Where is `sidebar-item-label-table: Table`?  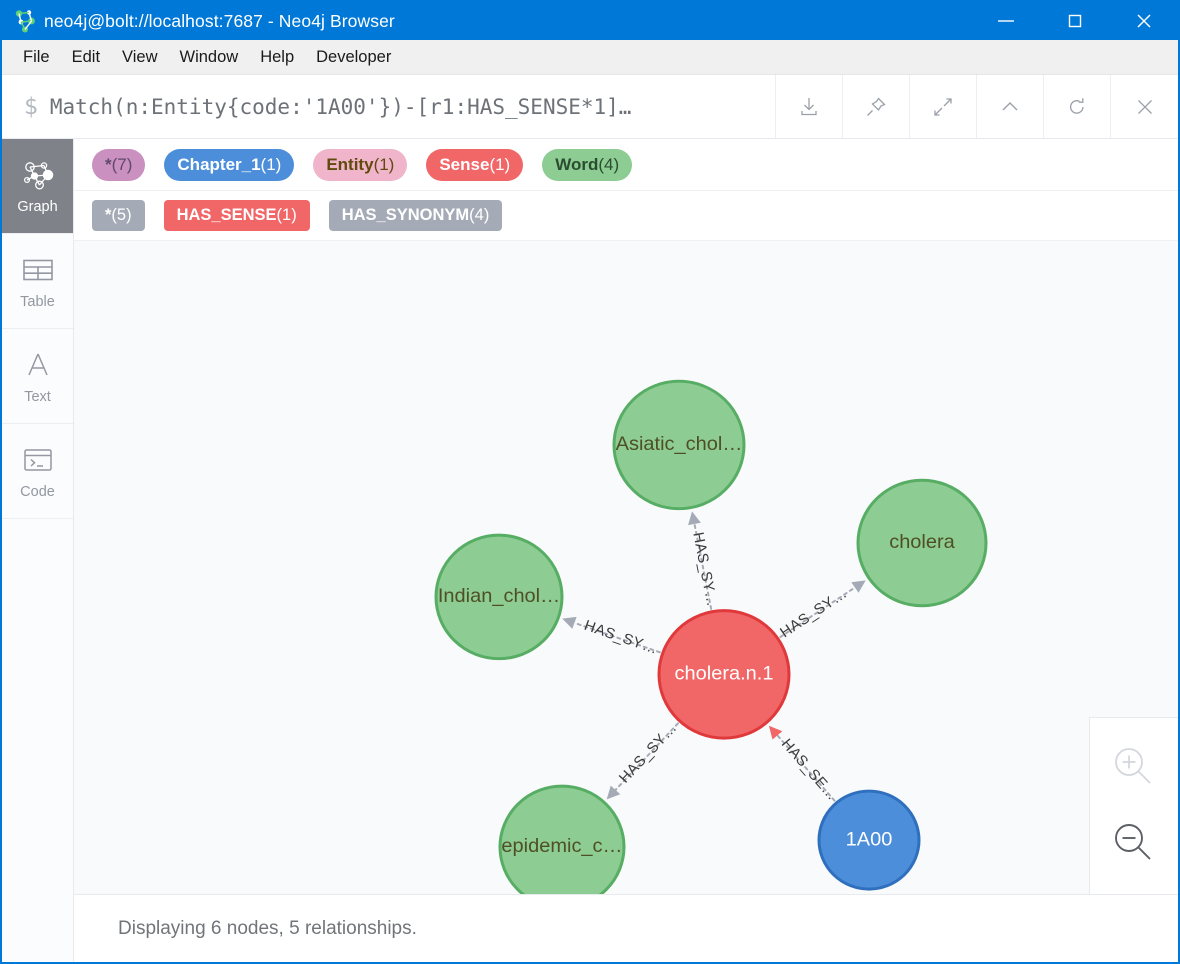 sidebar-item-label-table: Table is located at coordinates (37, 301).